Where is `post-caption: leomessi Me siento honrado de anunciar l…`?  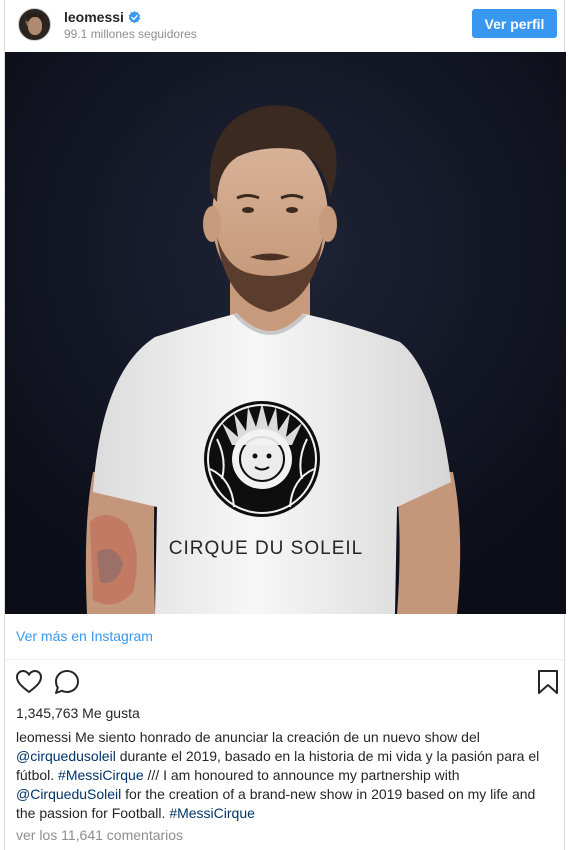
post-caption: leomessi Me siento honrado de anunciar l… is located at coordinates (283, 775).